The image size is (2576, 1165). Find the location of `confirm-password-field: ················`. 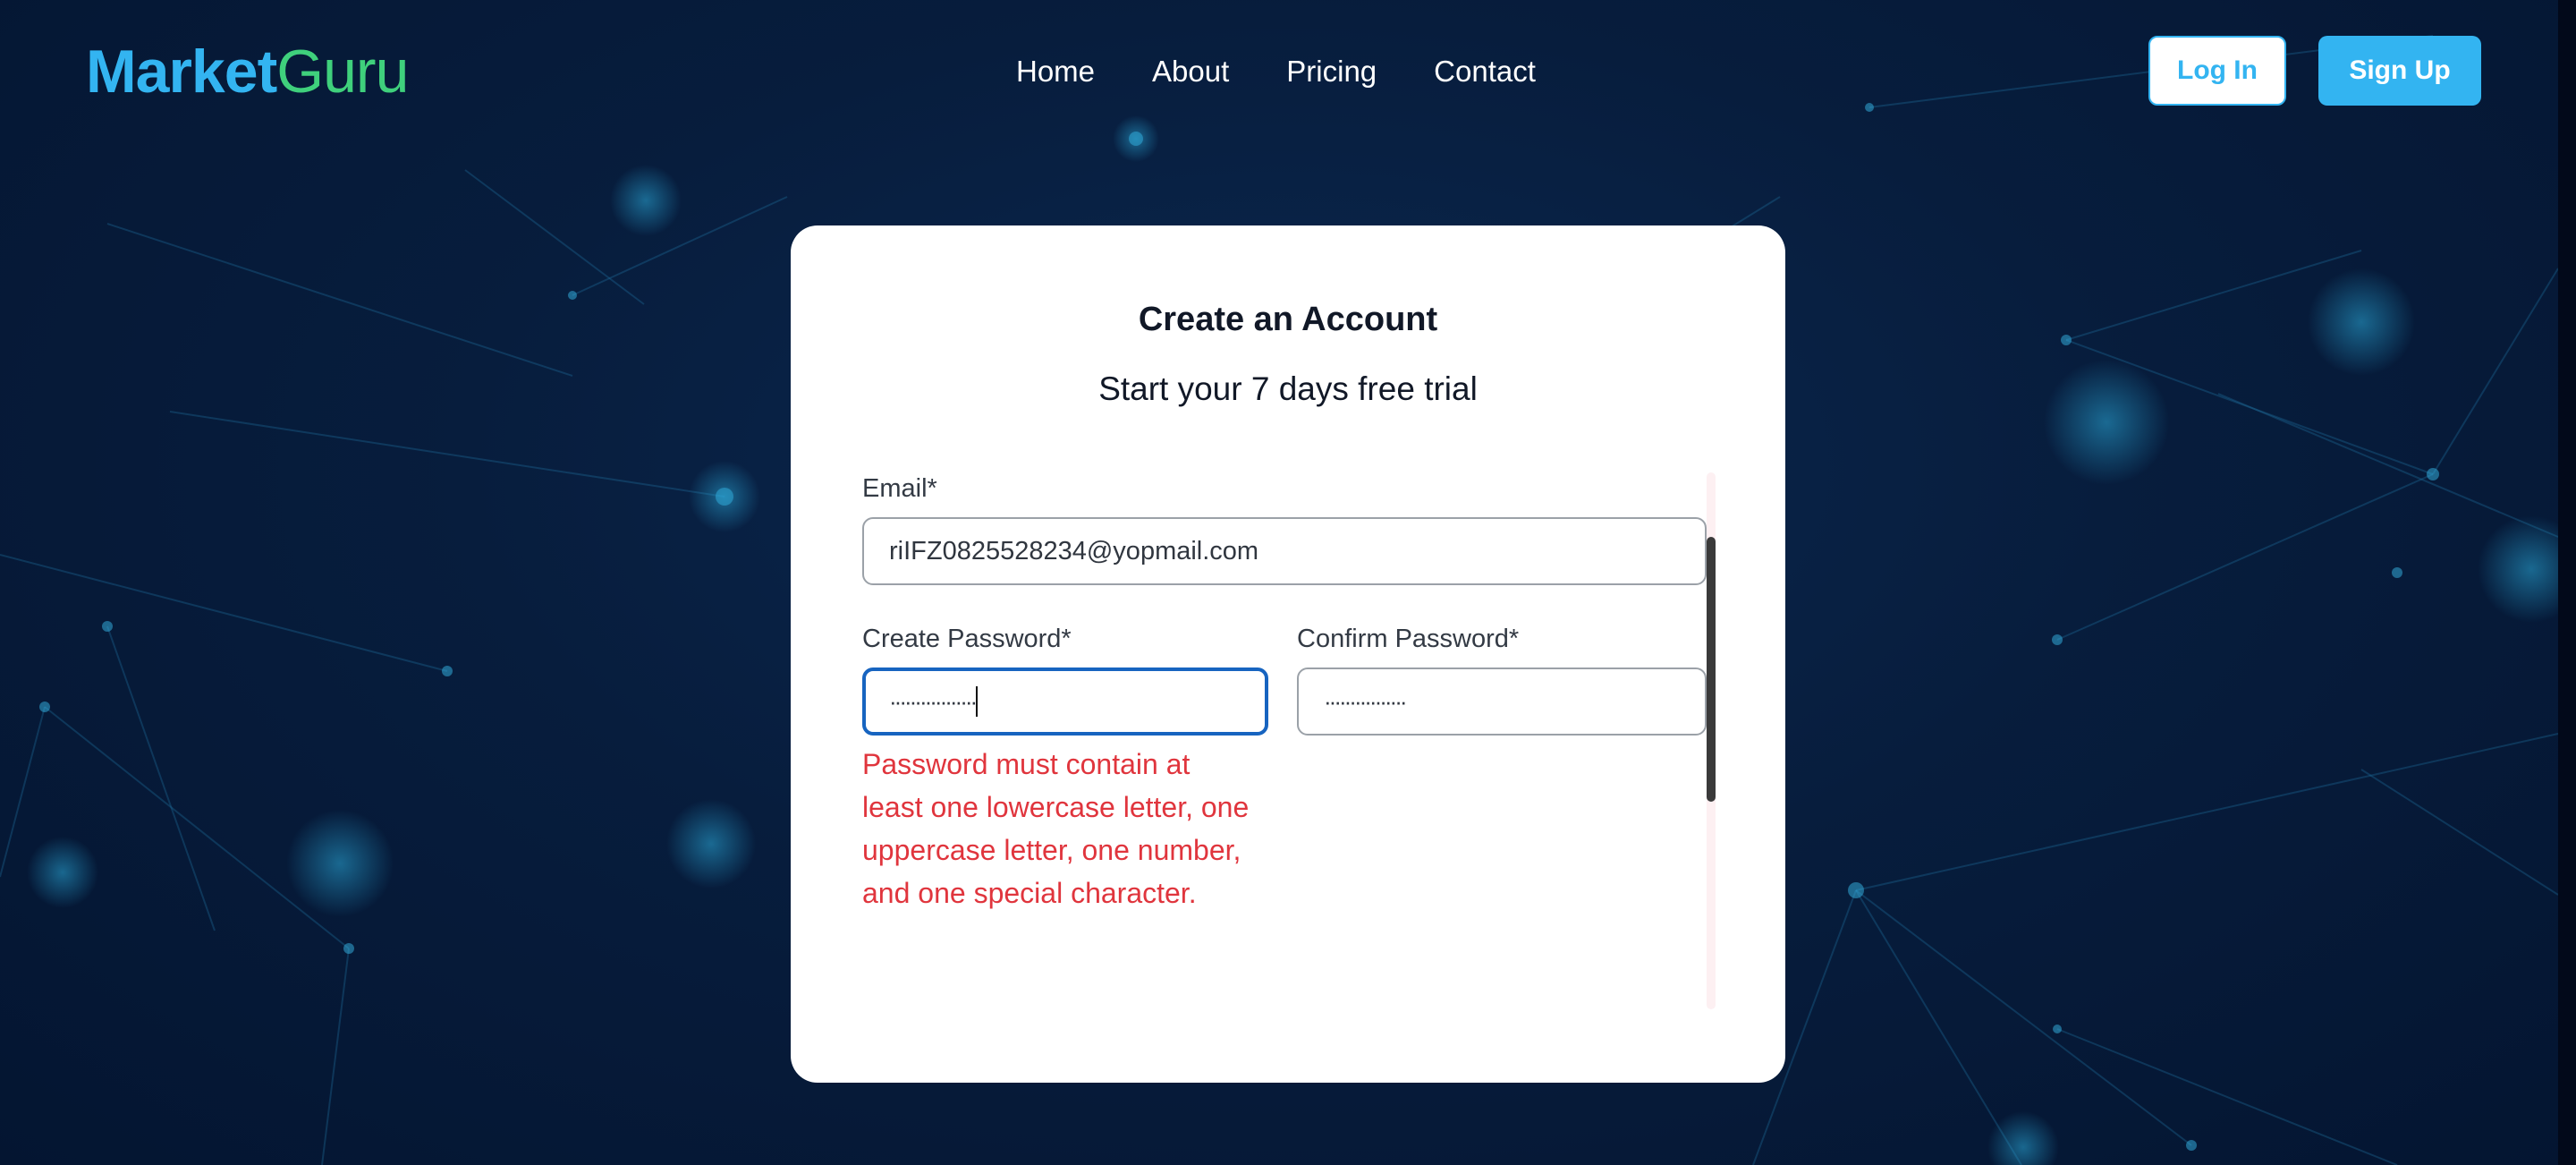

confirm-password-field: ················ is located at coordinates (1502, 702).